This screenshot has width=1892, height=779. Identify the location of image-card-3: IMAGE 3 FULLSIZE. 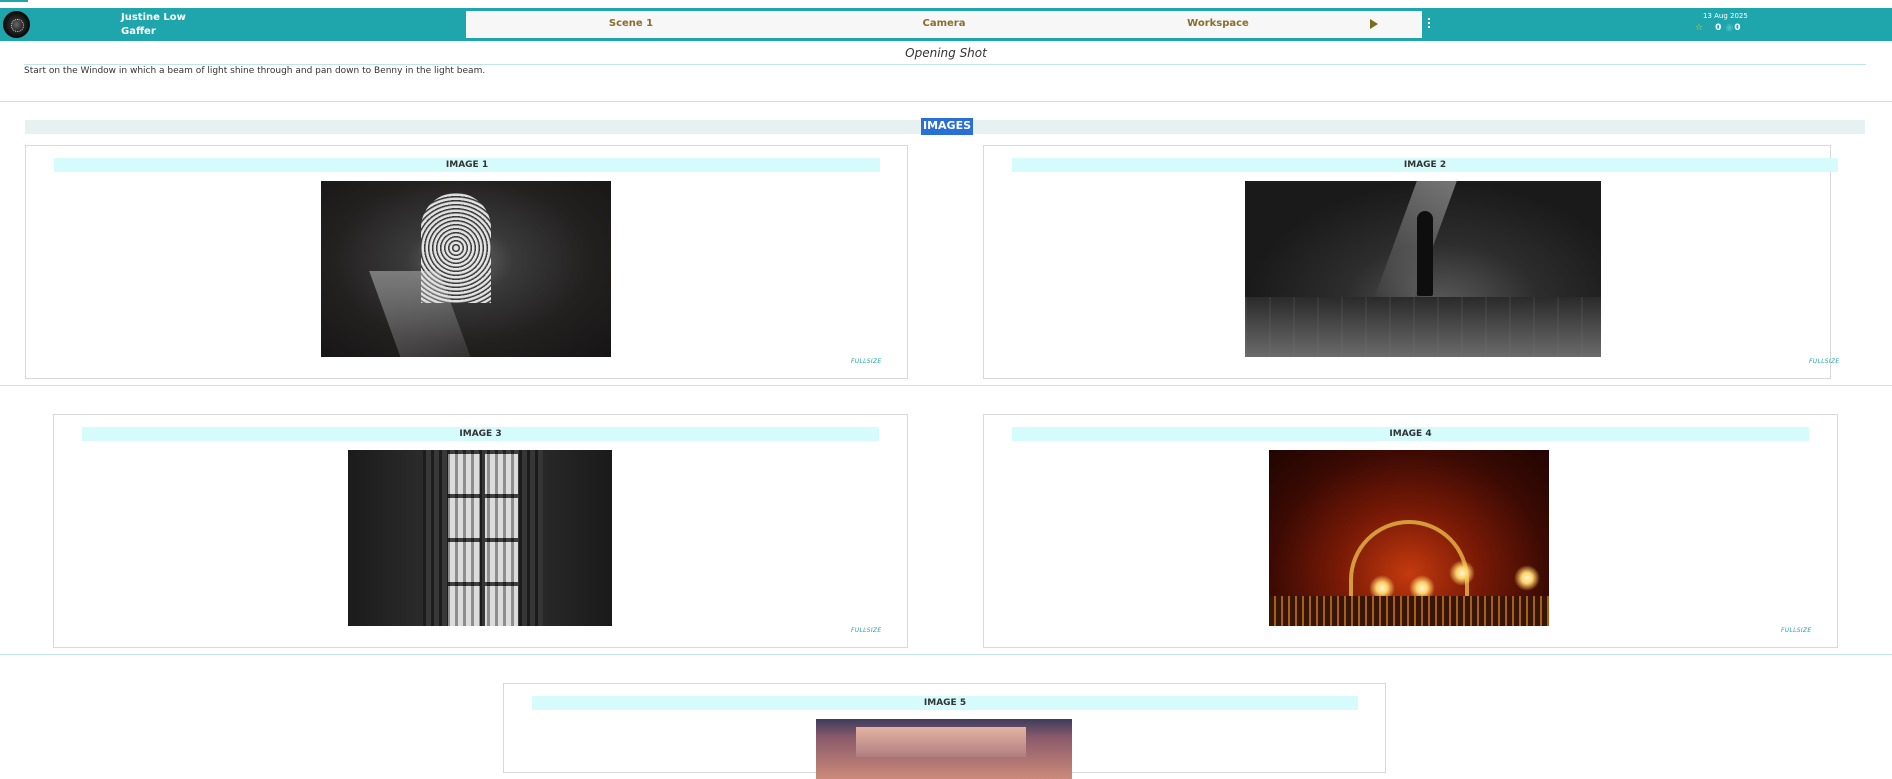
(480, 531).